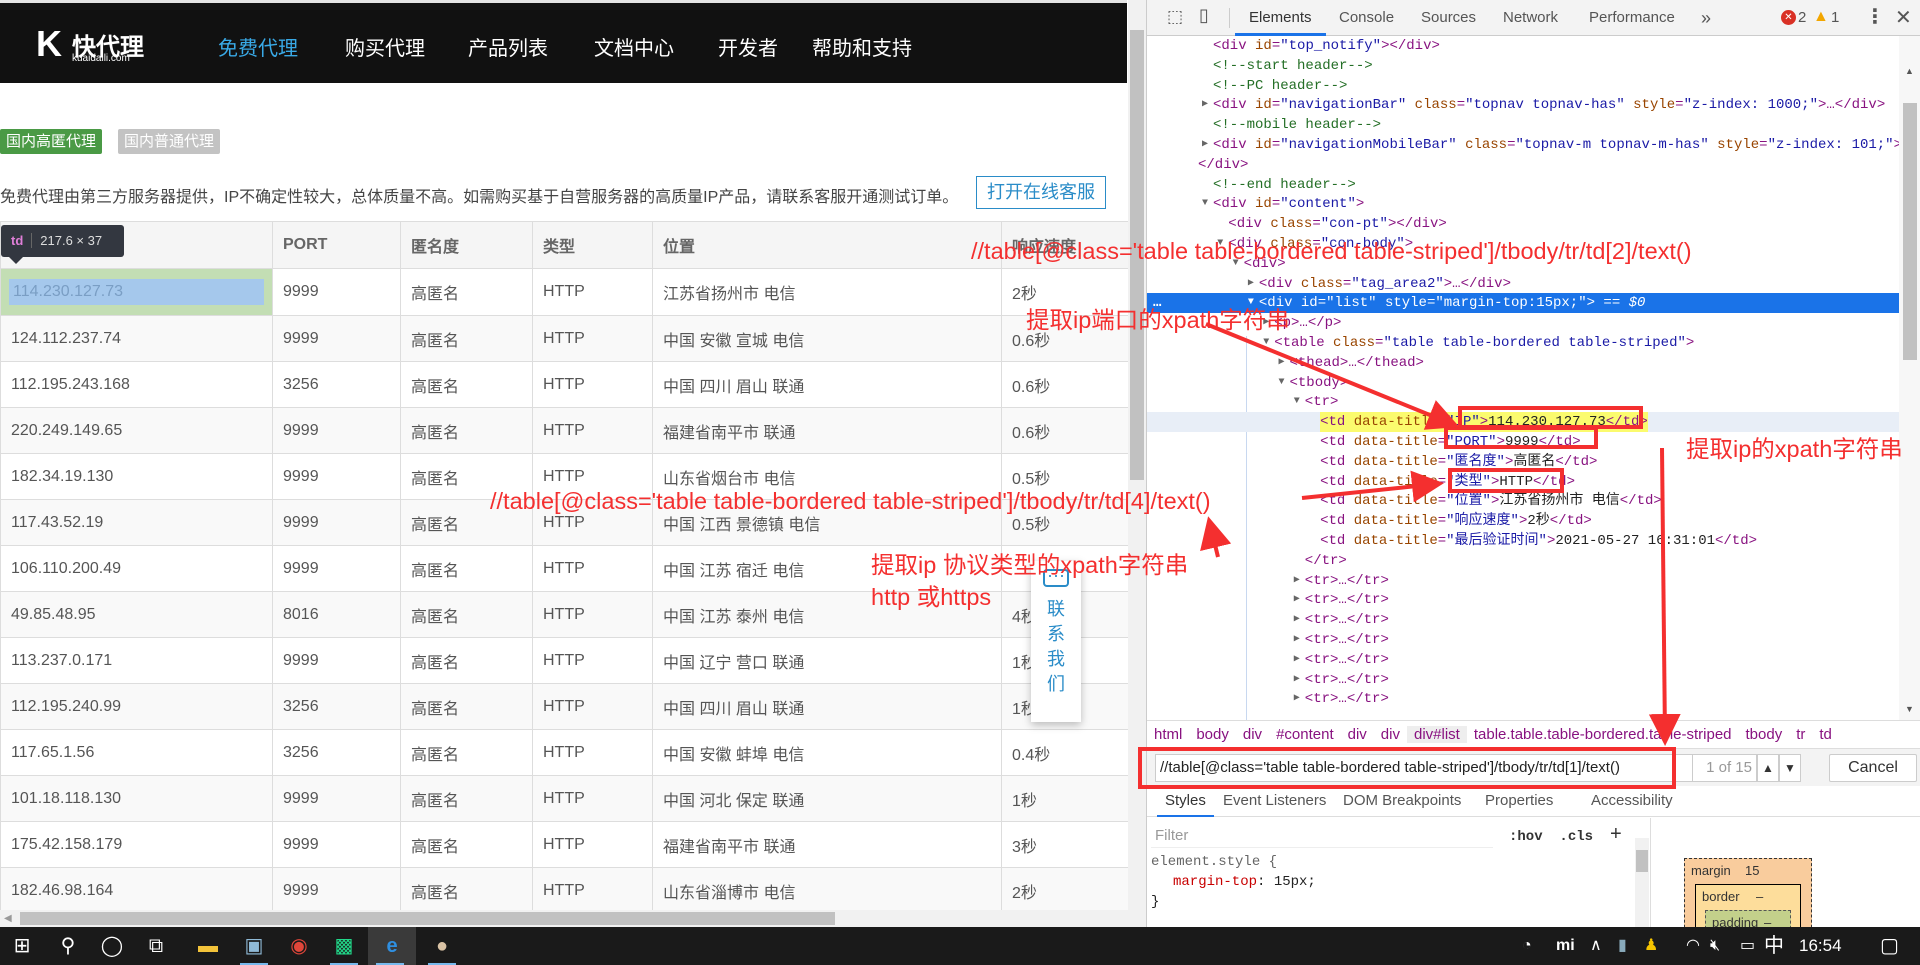 This screenshot has width=1920, height=965. What do you see at coordinates (1774, 946) in the screenshot?
I see `ime-indicator: 中` at bounding box center [1774, 946].